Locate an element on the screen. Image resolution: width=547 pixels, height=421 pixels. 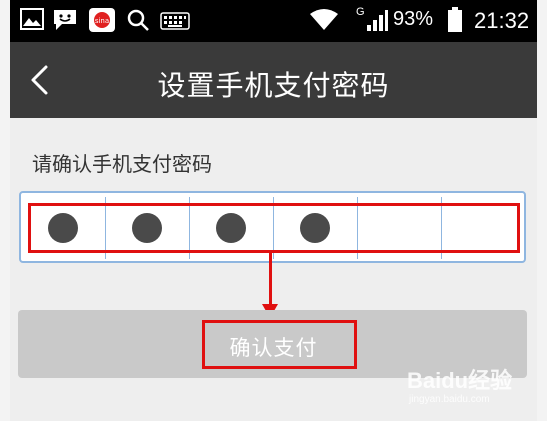
status-bar: sina G 93% 21:32 is located at coordinates (273, 21).